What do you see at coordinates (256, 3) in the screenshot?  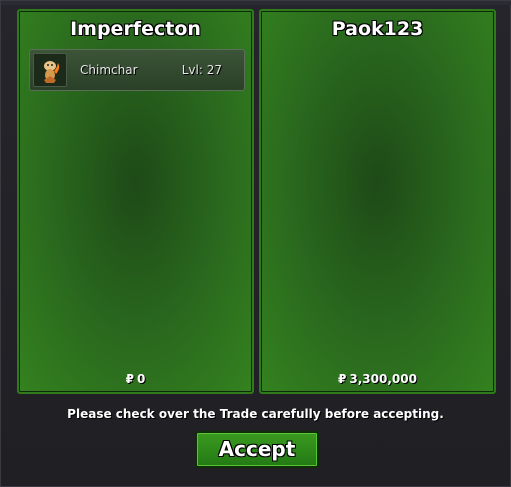 I see `window-top-strip` at bounding box center [256, 3].